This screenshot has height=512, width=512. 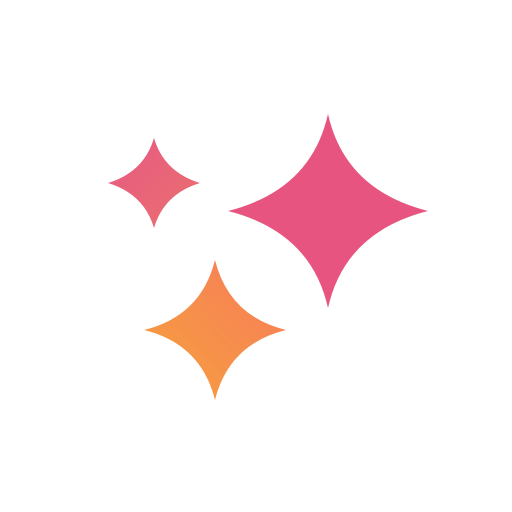 What do you see at coordinates (328, 211) in the screenshot?
I see `large-sparkle-icon` at bounding box center [328, 211].